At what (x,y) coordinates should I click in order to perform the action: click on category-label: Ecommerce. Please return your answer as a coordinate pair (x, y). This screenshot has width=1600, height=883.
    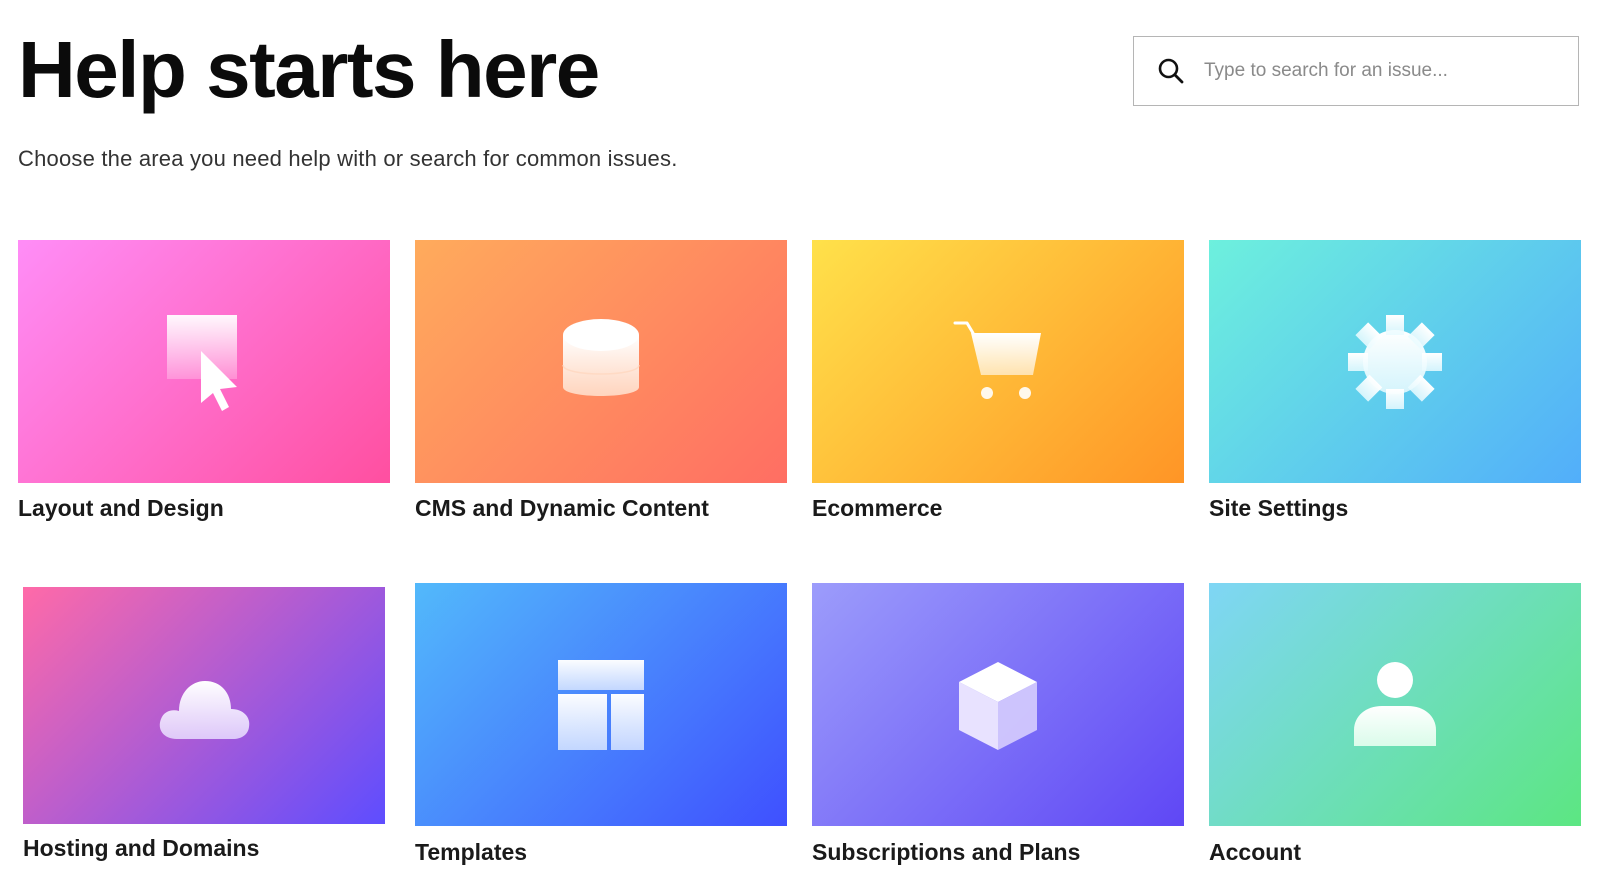
    Looking at the image, I should click on (877, 508).